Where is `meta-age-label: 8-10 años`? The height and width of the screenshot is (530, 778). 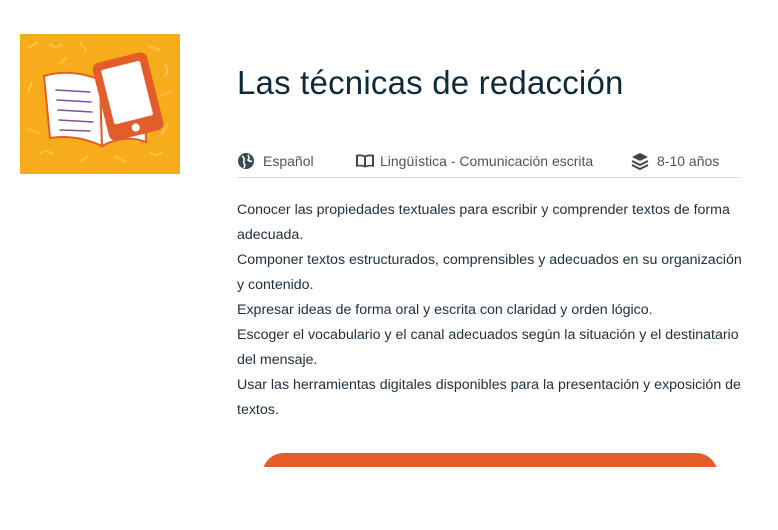
meta-age-label: 8-10 años is located at coordinates (688, 161).